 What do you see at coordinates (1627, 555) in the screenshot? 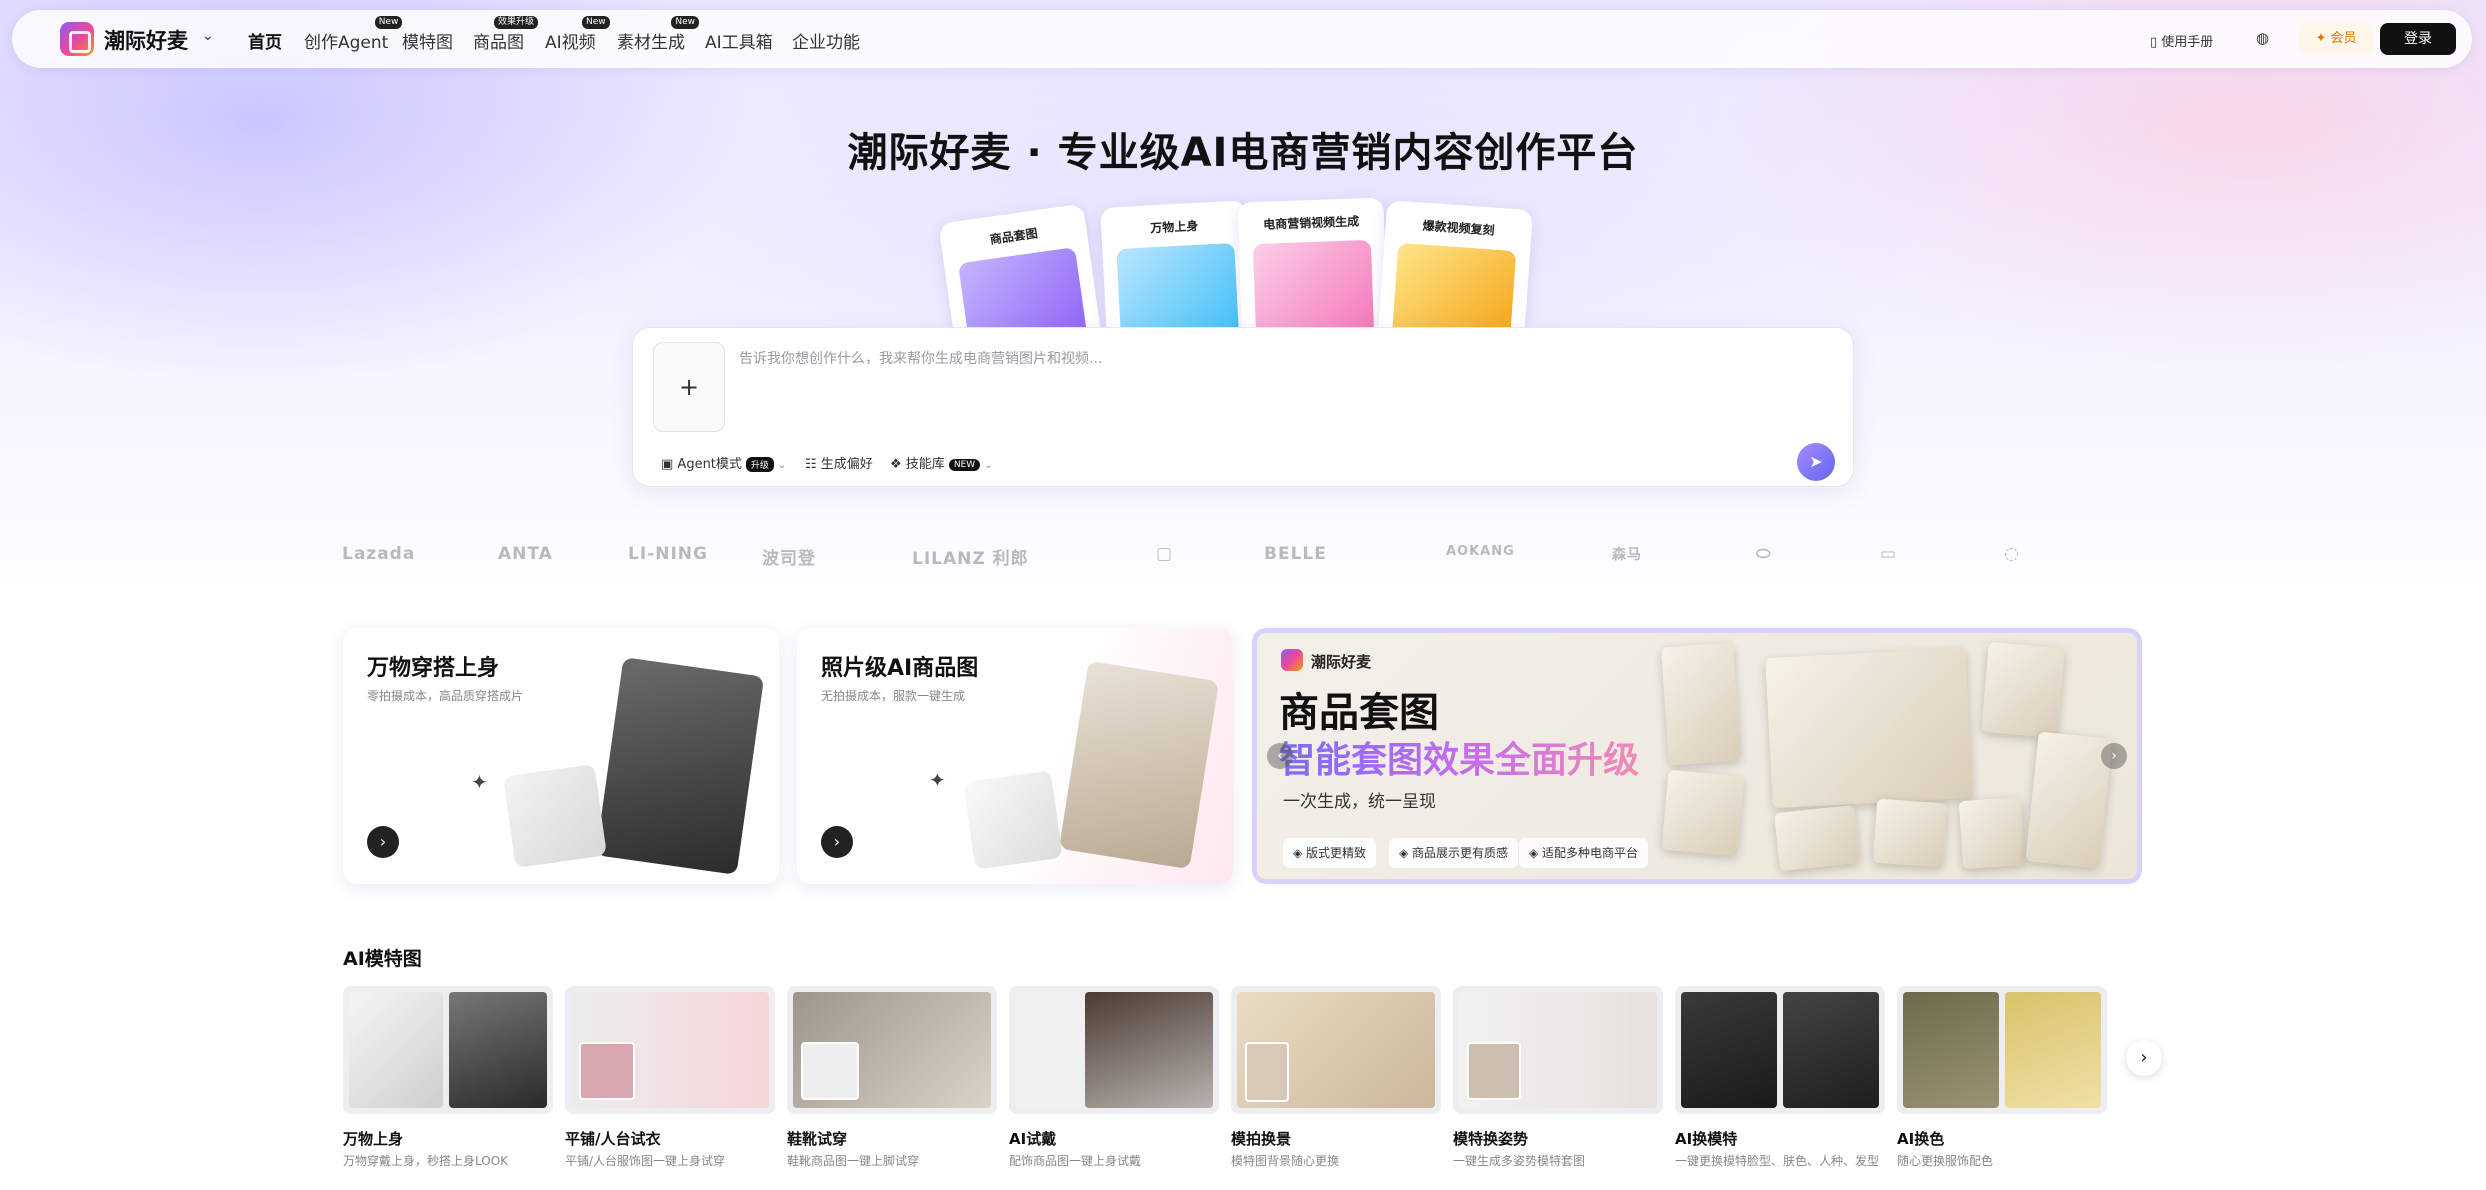
I see `brand-logo-semir: 森马` at bounding box center [1627, 555].